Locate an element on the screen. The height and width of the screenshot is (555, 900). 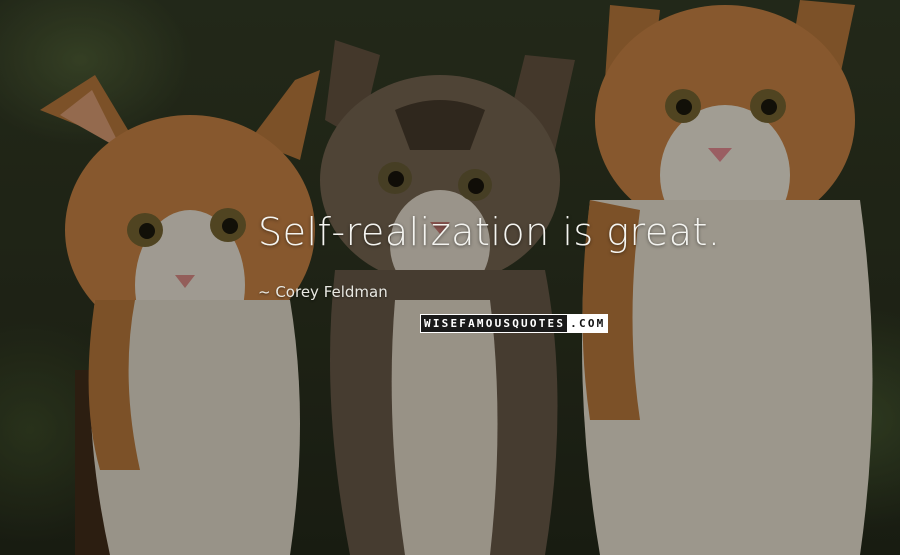
watermark-brand: WISEFAMOUSQUOTES is located at coordinates (494, 323).